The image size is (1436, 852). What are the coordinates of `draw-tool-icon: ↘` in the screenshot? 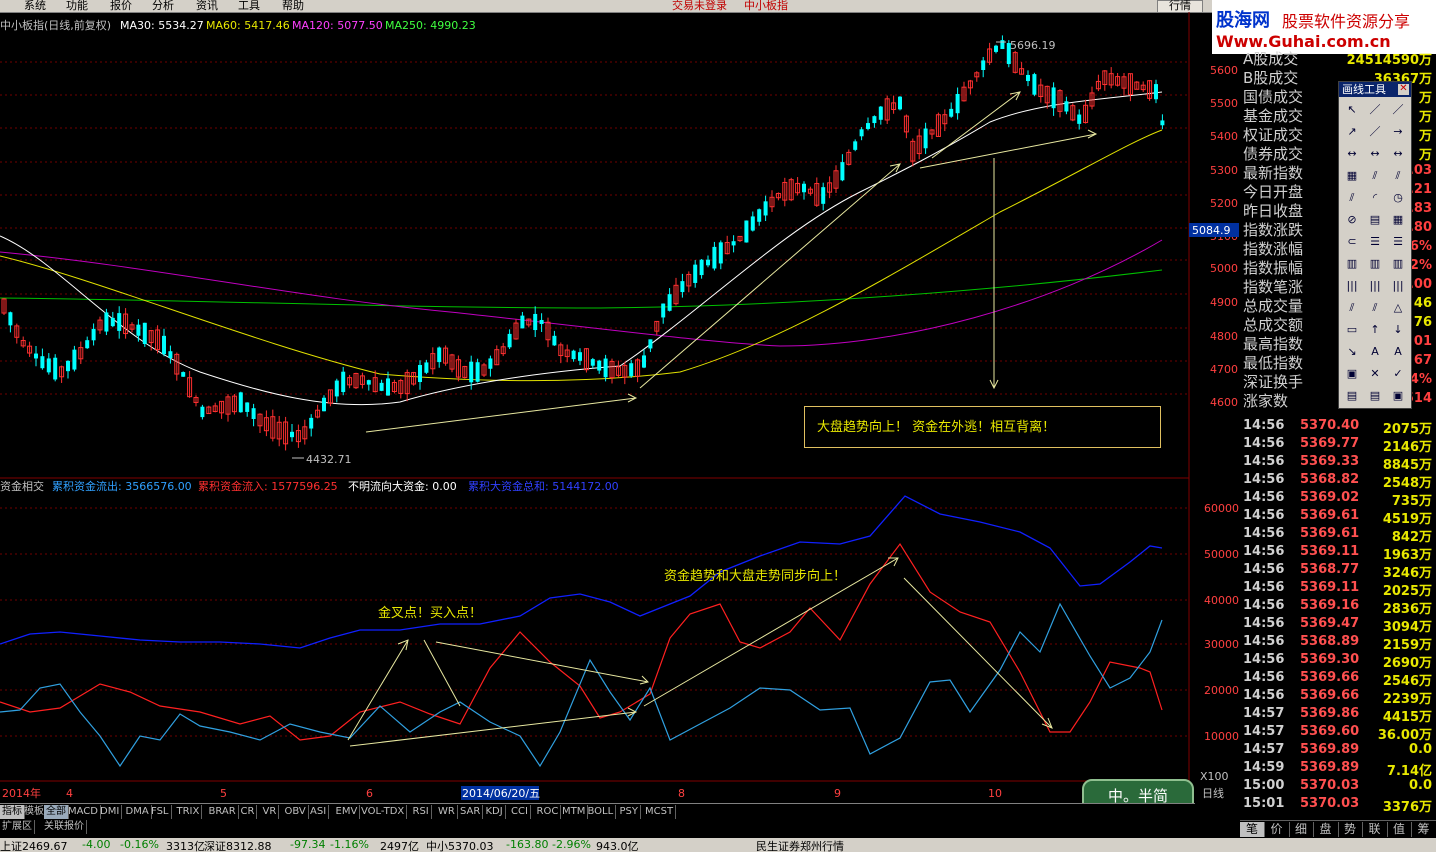 It's located at (1352, 352).